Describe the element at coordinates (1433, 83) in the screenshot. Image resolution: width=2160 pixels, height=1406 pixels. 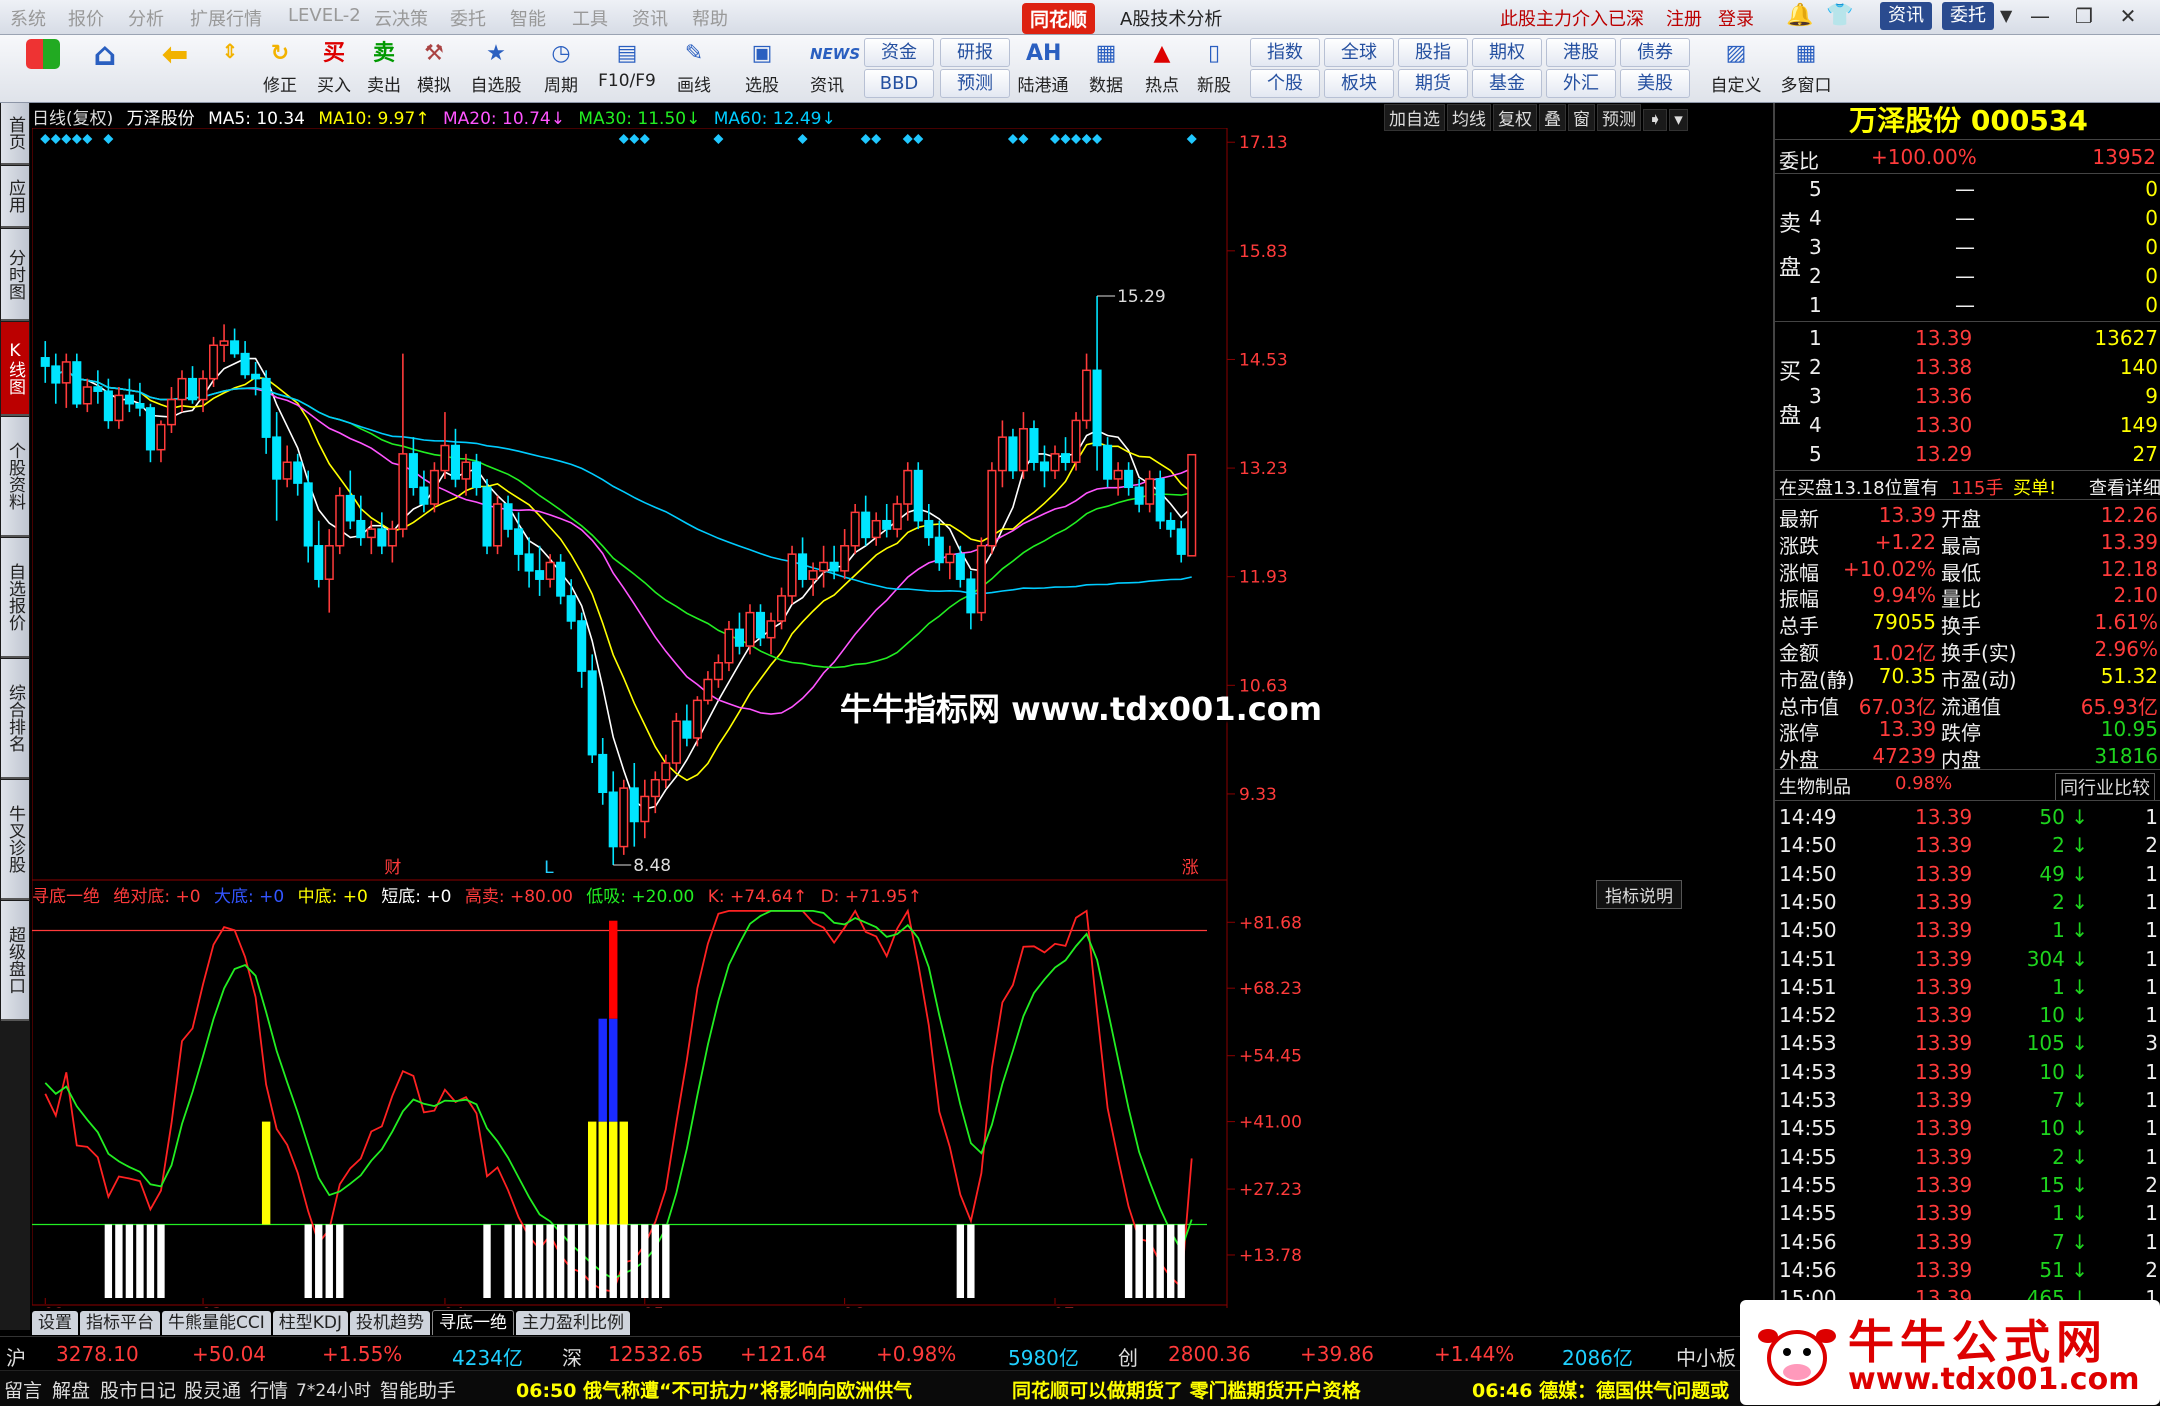
I see `futures-button: 期货` at that location.